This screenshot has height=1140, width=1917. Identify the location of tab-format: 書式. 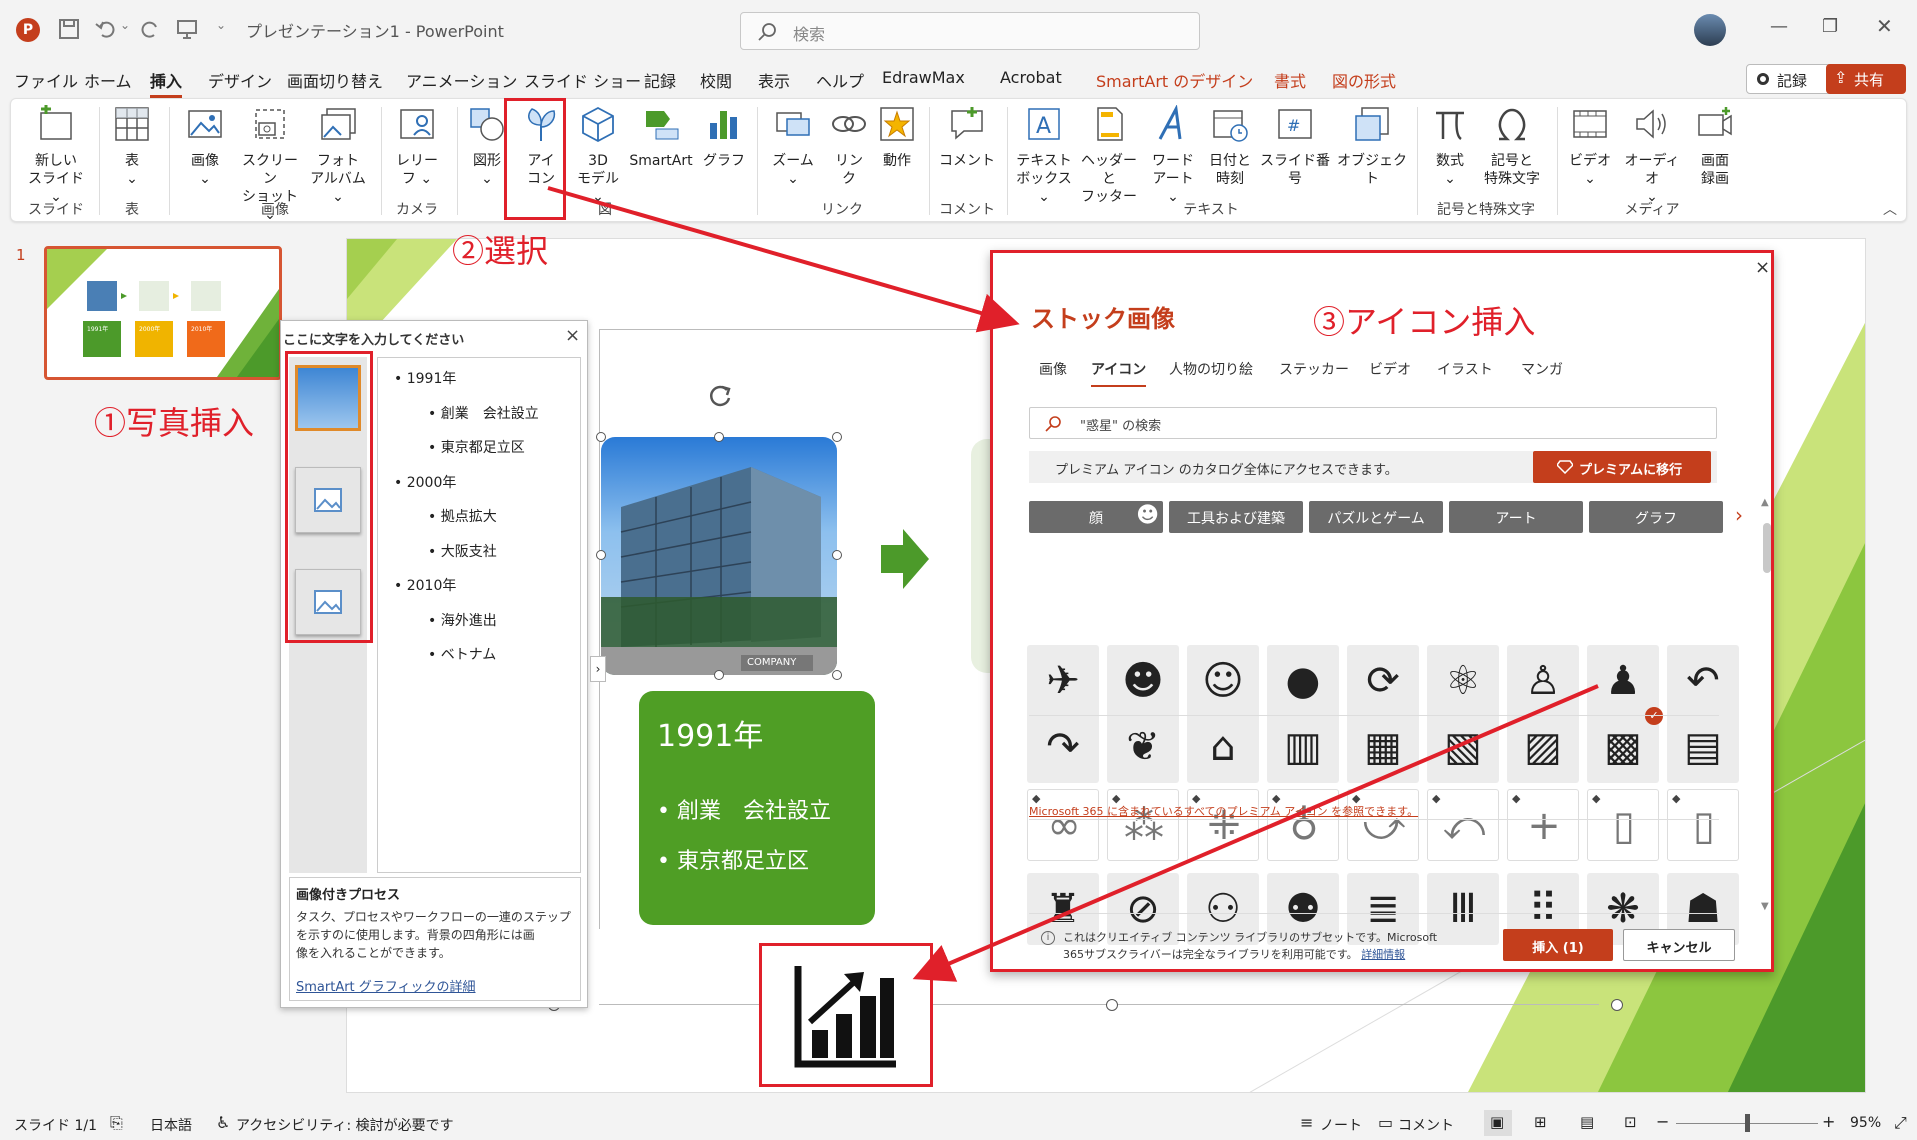
(1290, 80).